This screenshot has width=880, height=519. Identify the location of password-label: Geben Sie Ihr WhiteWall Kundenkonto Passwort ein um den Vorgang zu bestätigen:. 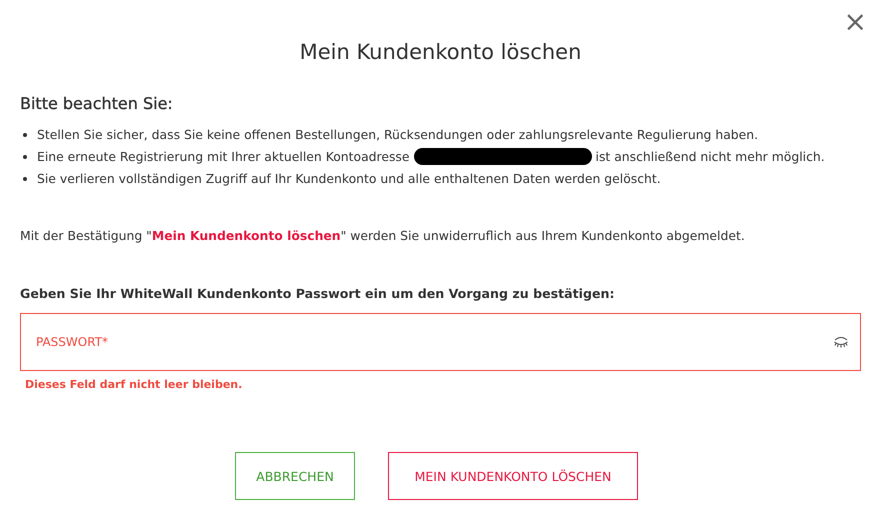
(318, 293).